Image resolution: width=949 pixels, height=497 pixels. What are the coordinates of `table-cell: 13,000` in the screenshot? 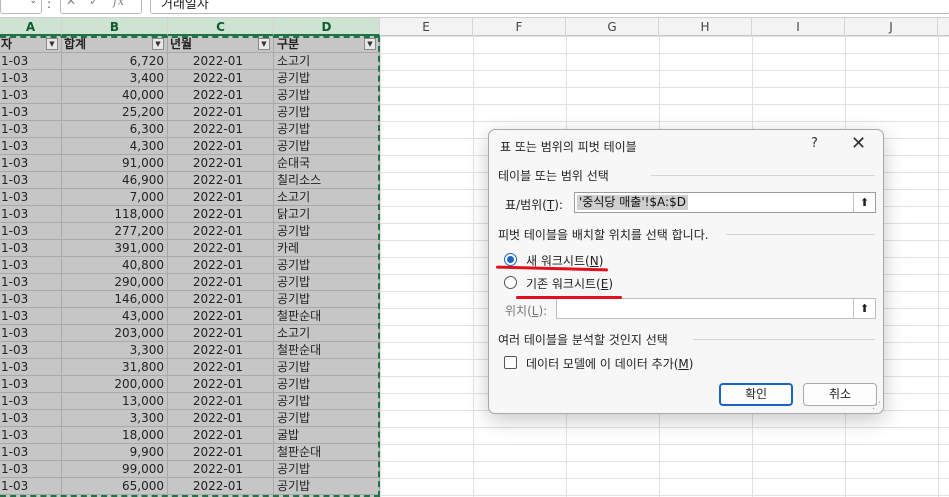 It's located at (115, 401).